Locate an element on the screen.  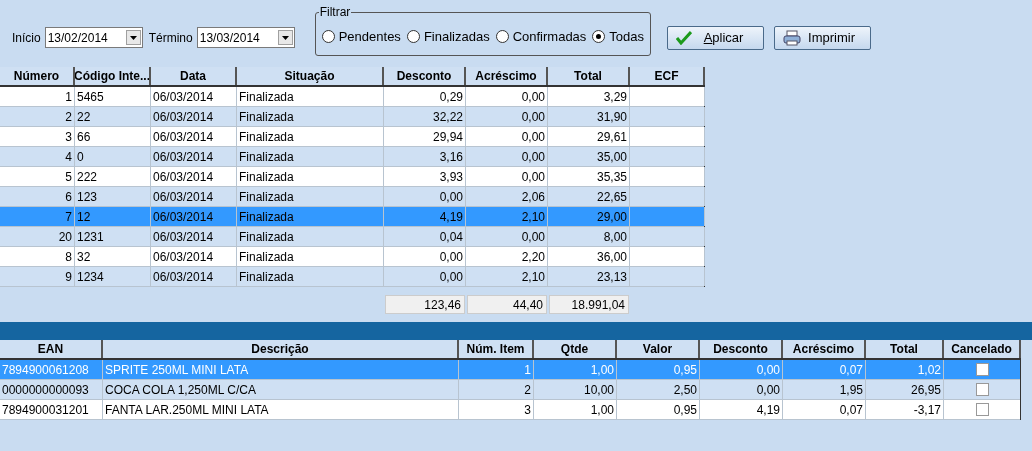
total-field: 123,46 is located at coordinates (425, 304).